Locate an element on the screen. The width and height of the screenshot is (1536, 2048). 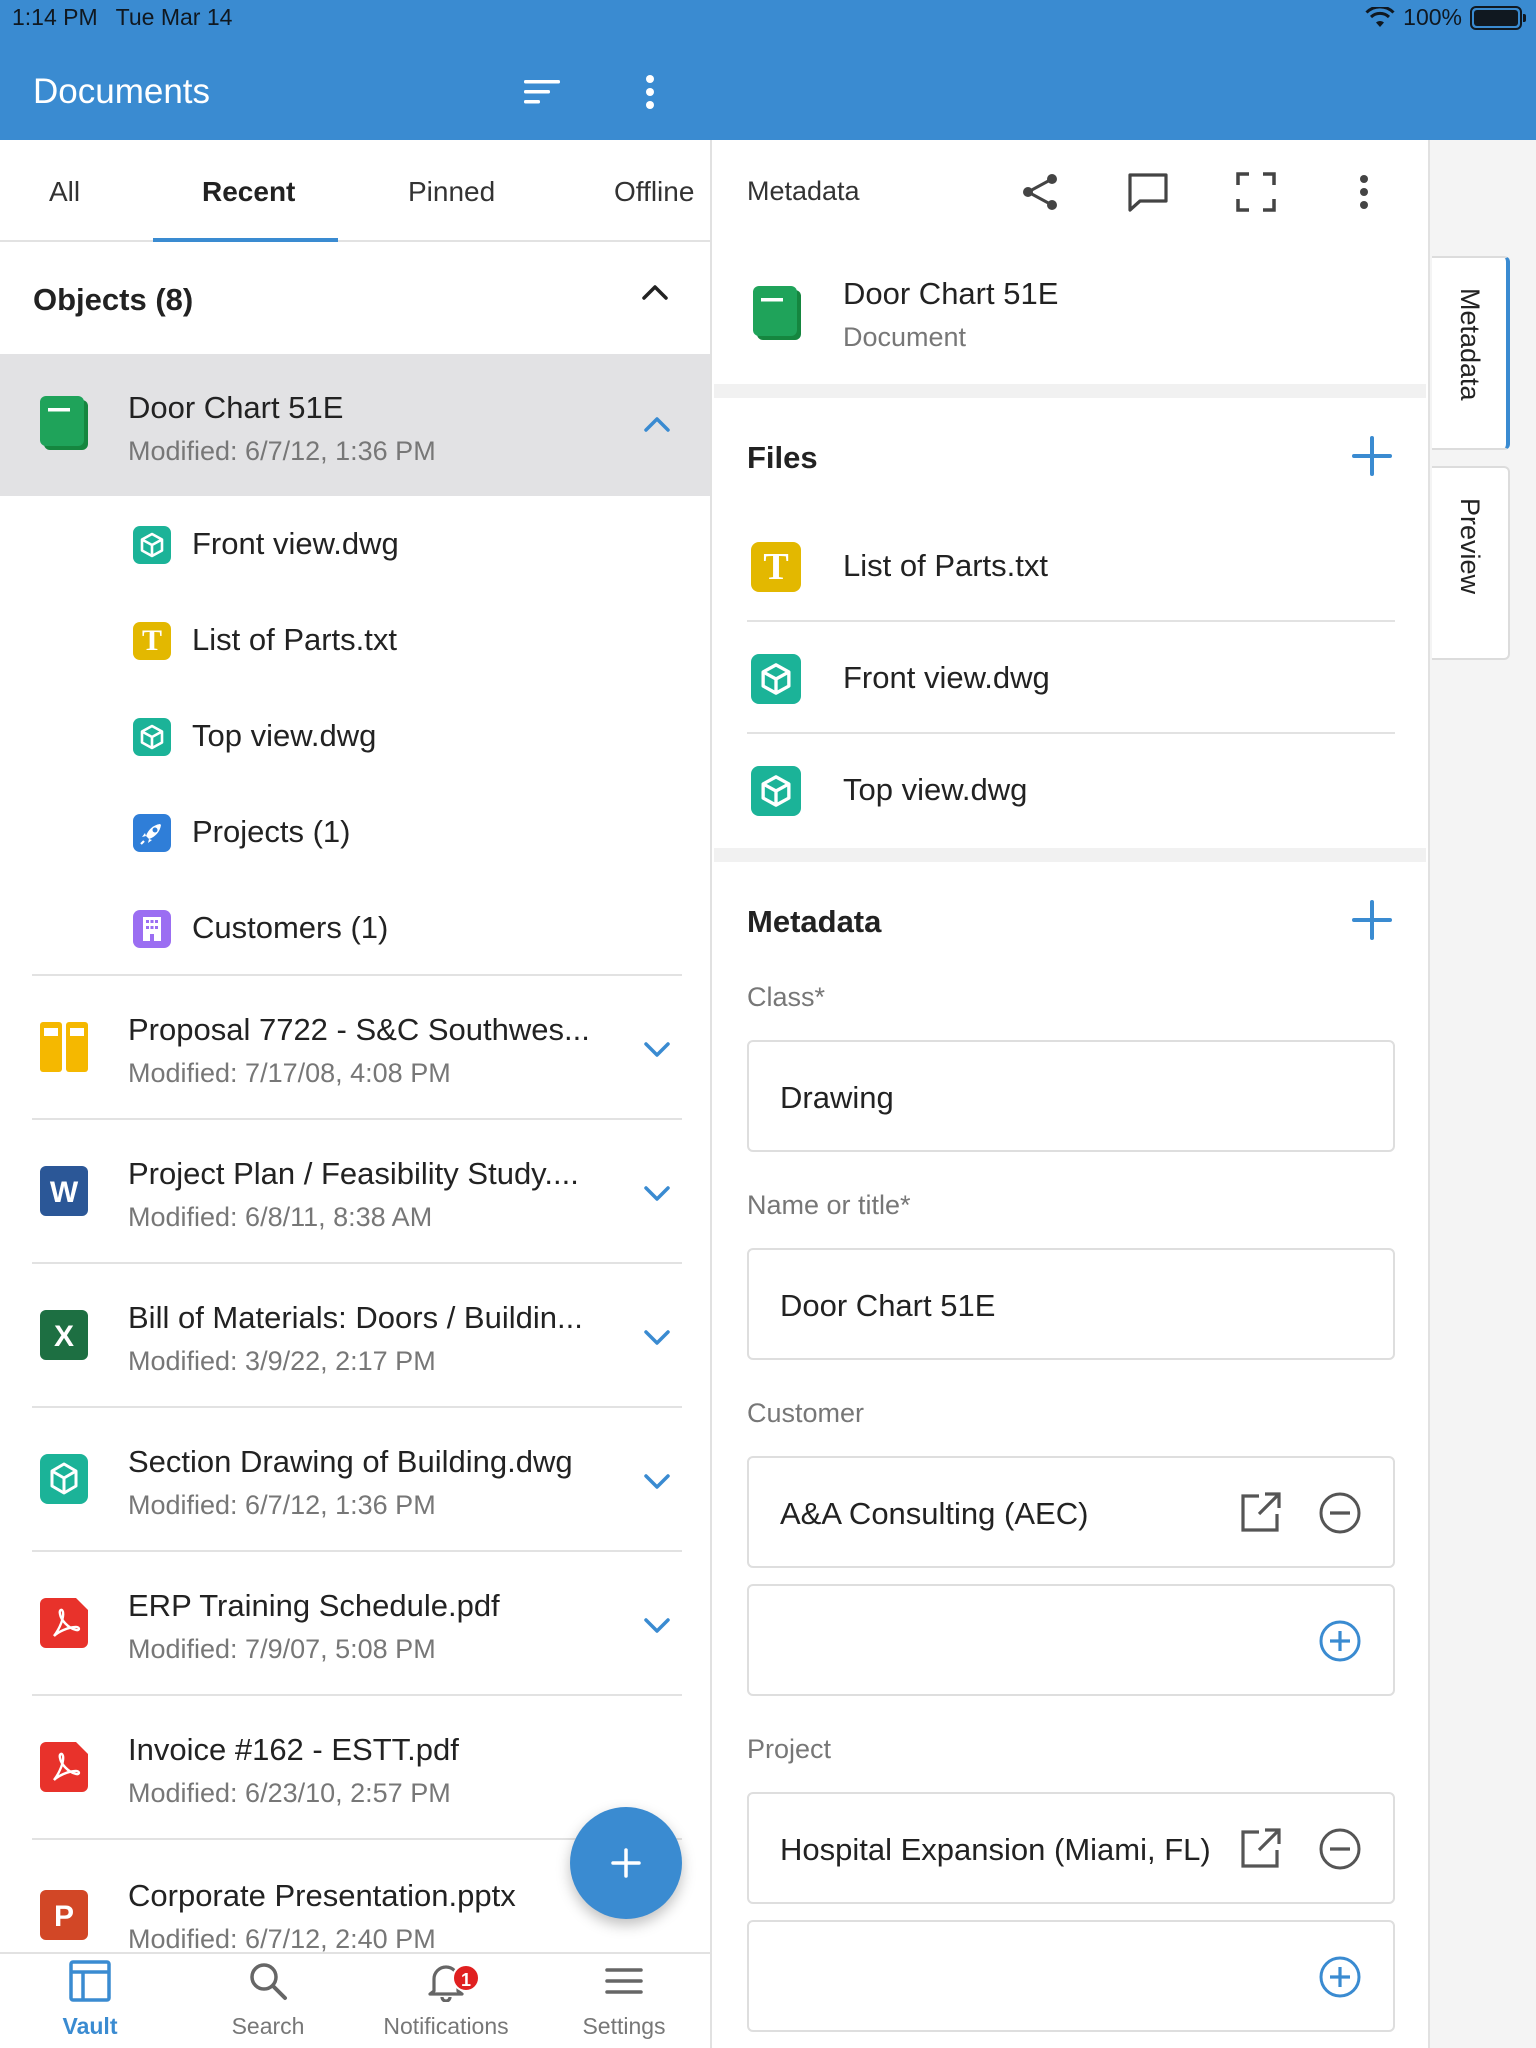
notification-badge: 1 is located at coordinates (466, 1978).